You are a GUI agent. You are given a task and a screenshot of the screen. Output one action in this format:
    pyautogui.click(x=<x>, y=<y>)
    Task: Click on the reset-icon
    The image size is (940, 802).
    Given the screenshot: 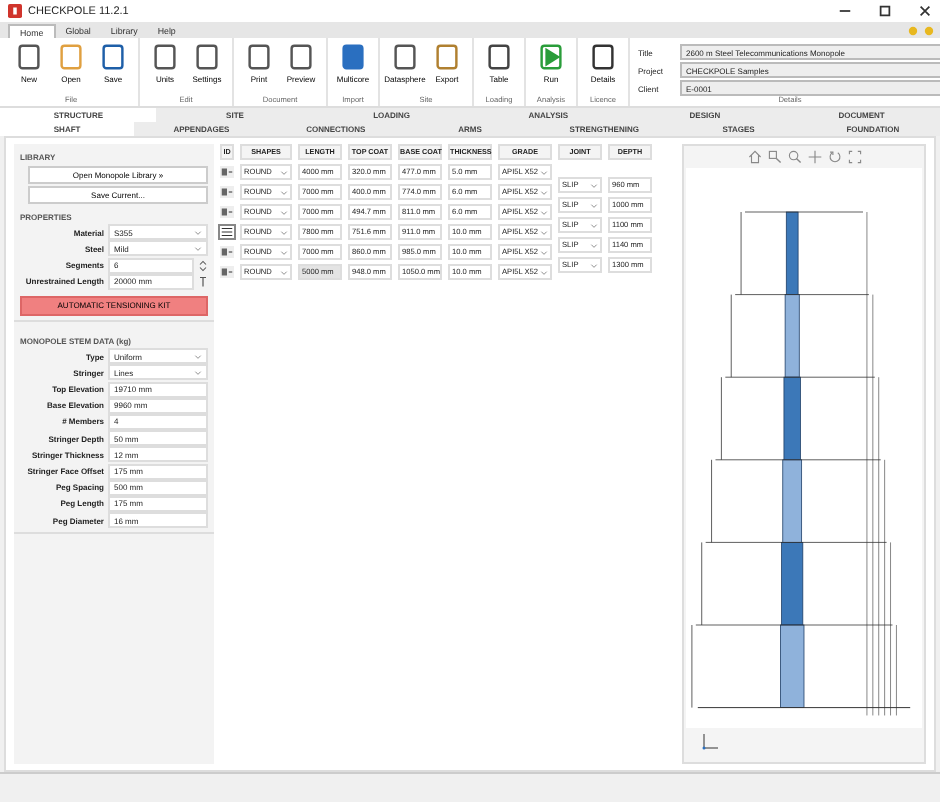 What is the action you would take?
    pyautogui.click(x=834, y=157)
    